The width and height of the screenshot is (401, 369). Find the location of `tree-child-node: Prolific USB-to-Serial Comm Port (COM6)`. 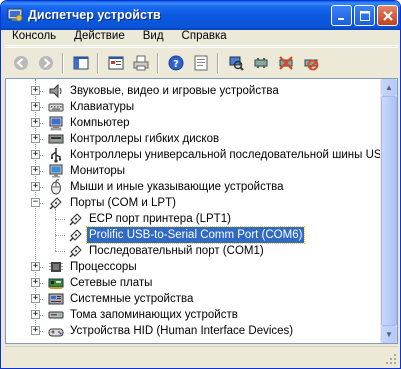

tree-child-node: Prolific USB-to-Serial Comm Port (COM6) is located at coordinates (193, 235).